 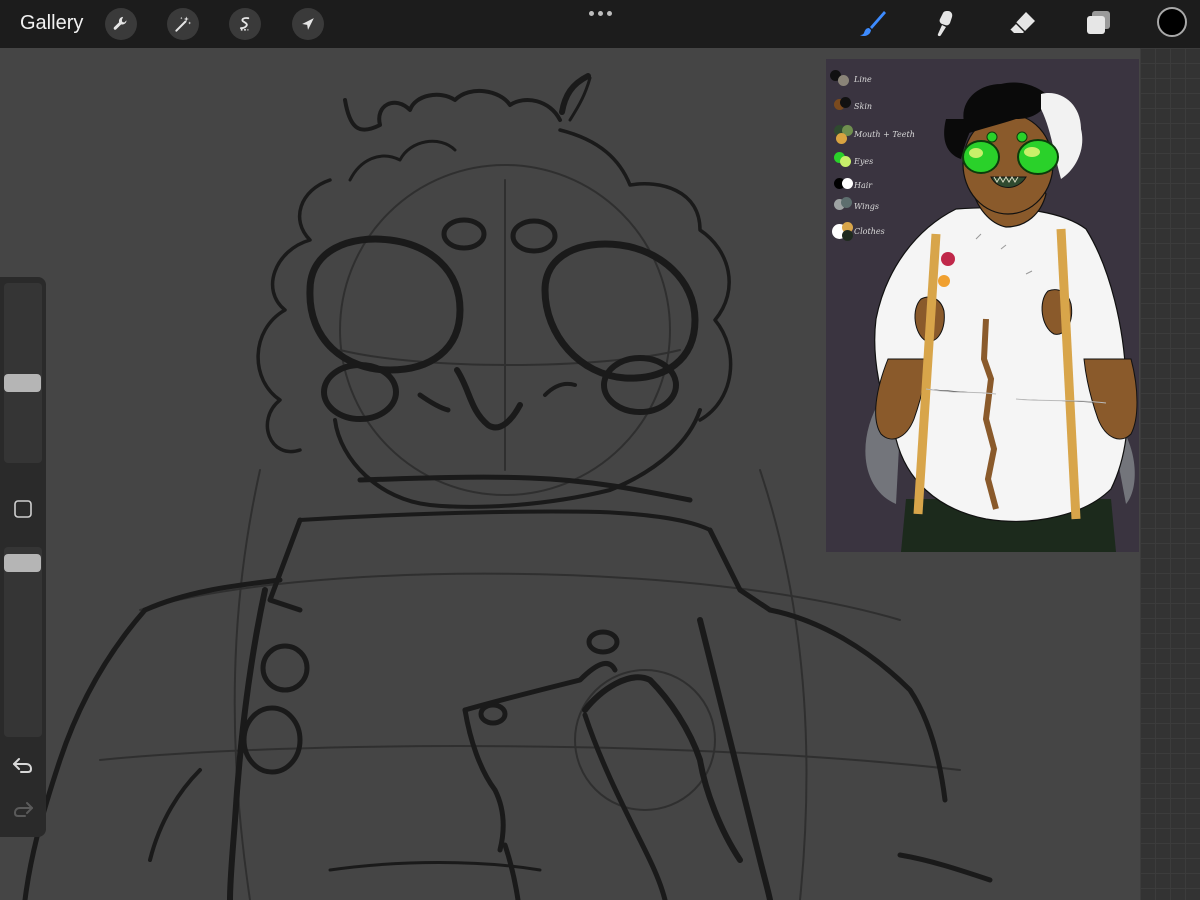 I want to click on actions-button, so click(x=121, y=24).